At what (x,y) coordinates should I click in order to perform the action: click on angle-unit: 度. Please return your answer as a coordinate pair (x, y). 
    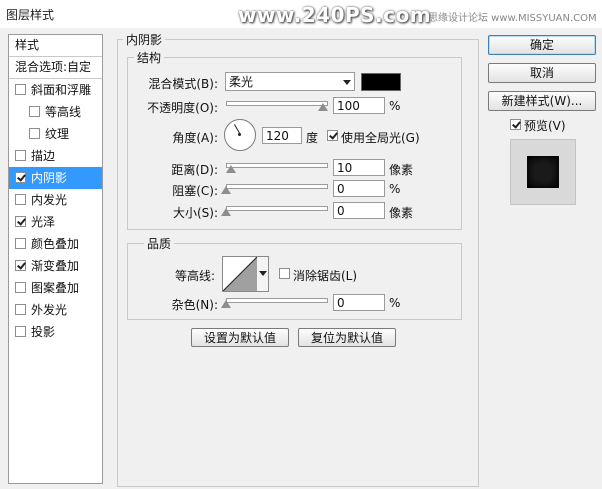
    Looking at the image, I should click on (312, 138).